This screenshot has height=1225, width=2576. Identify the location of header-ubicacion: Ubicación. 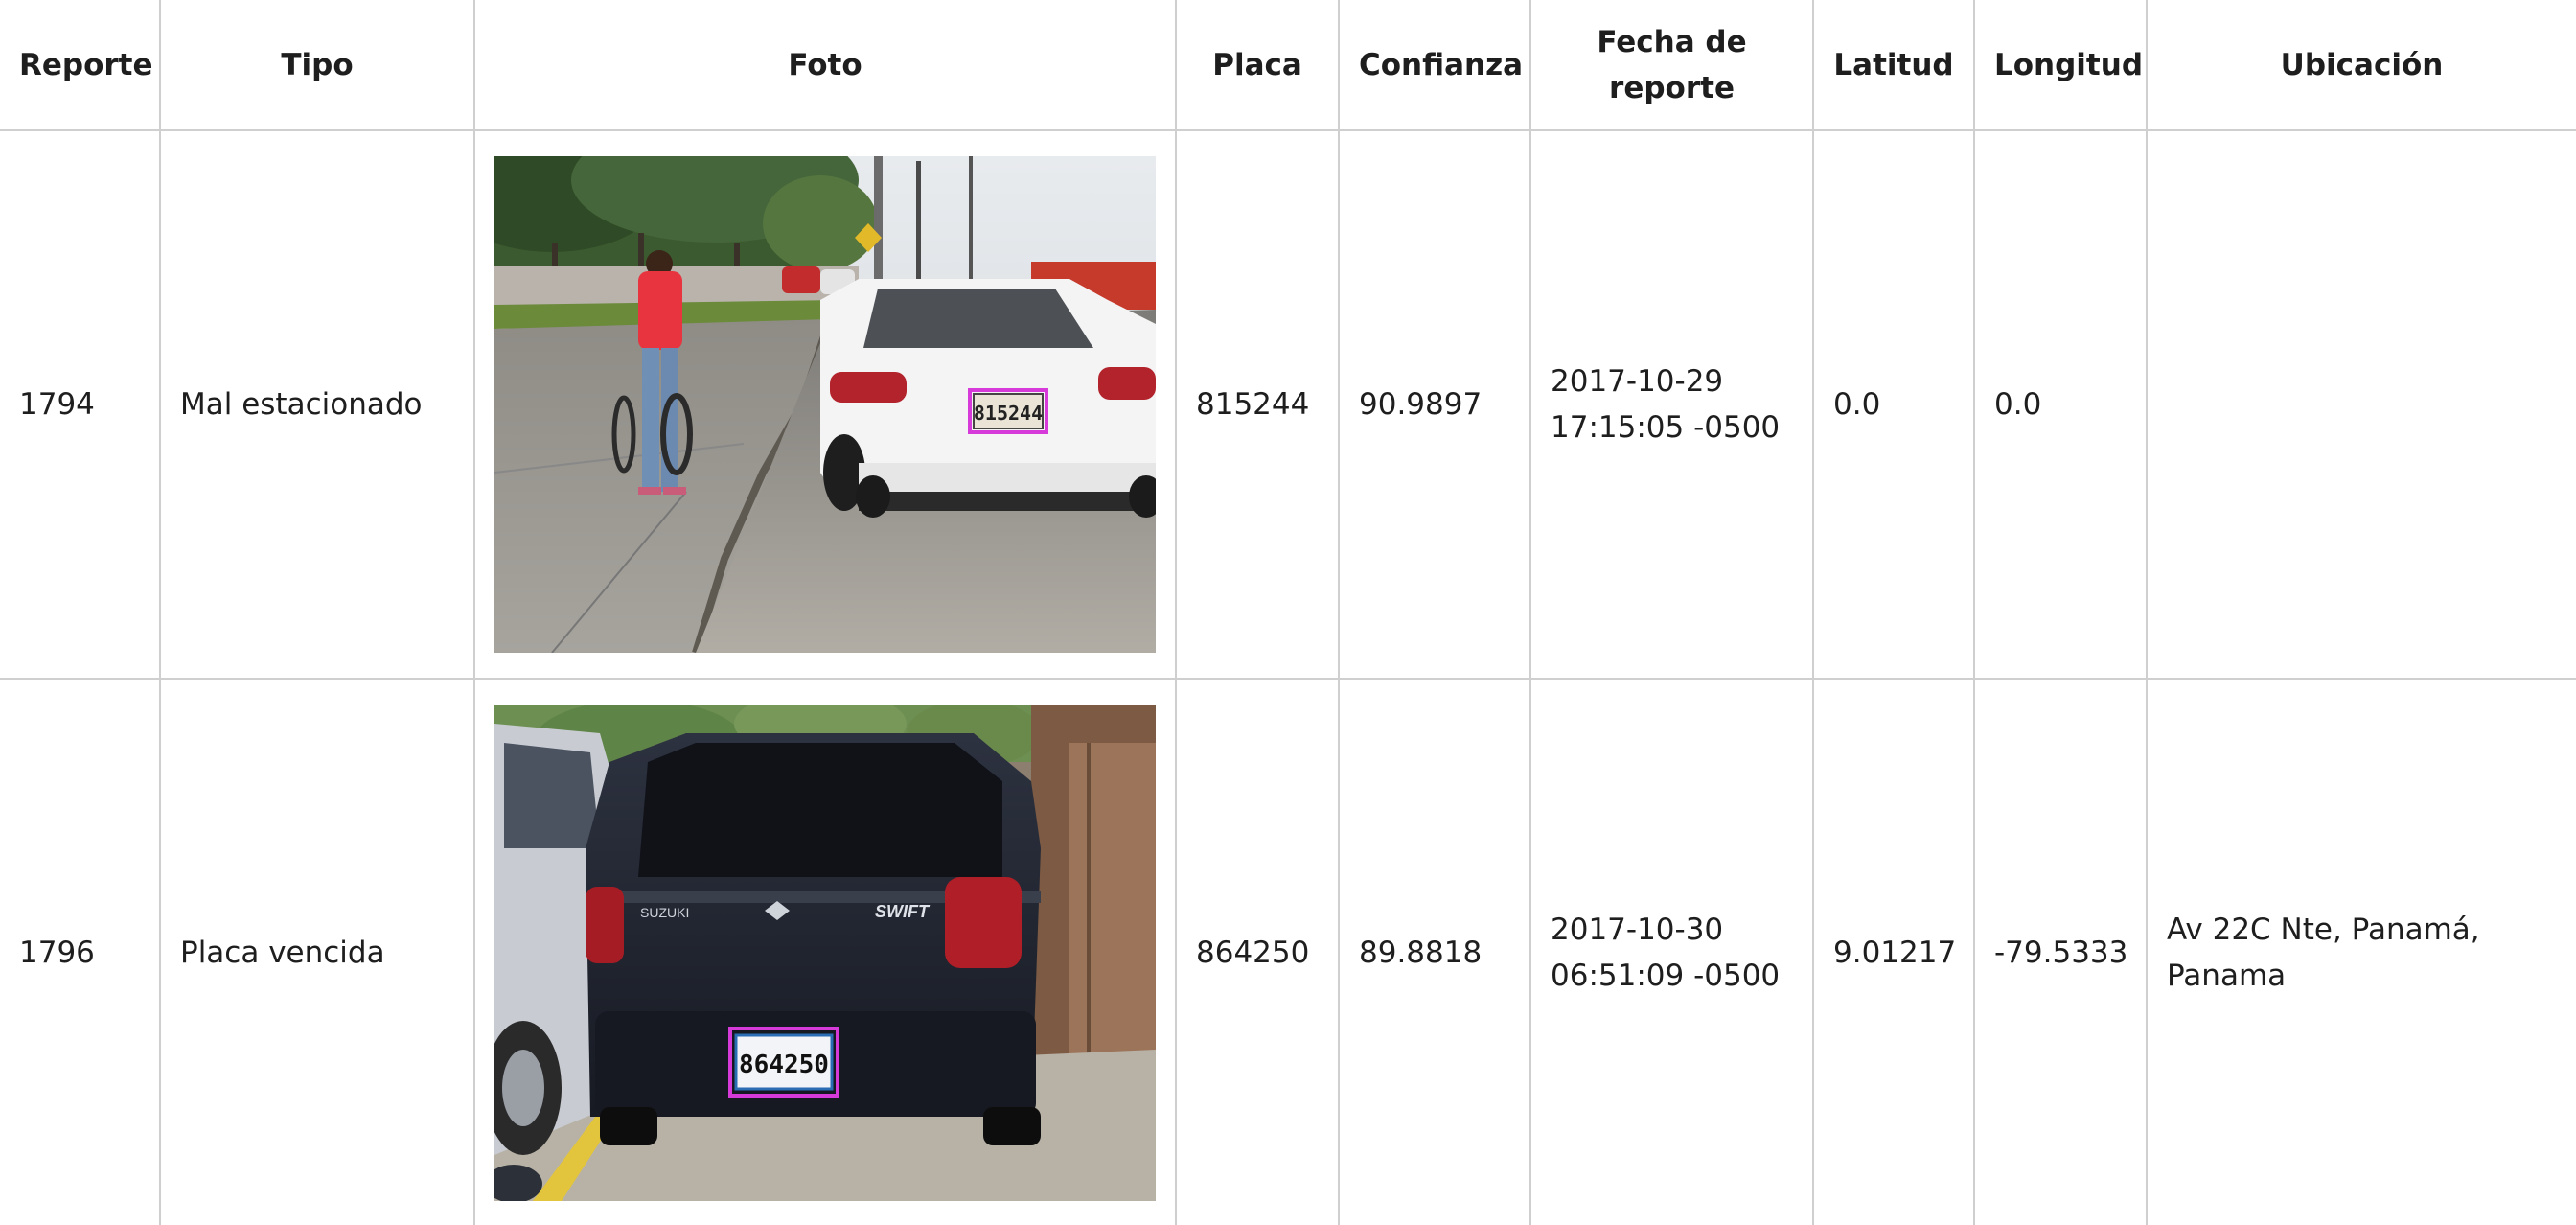
(2361, 65).